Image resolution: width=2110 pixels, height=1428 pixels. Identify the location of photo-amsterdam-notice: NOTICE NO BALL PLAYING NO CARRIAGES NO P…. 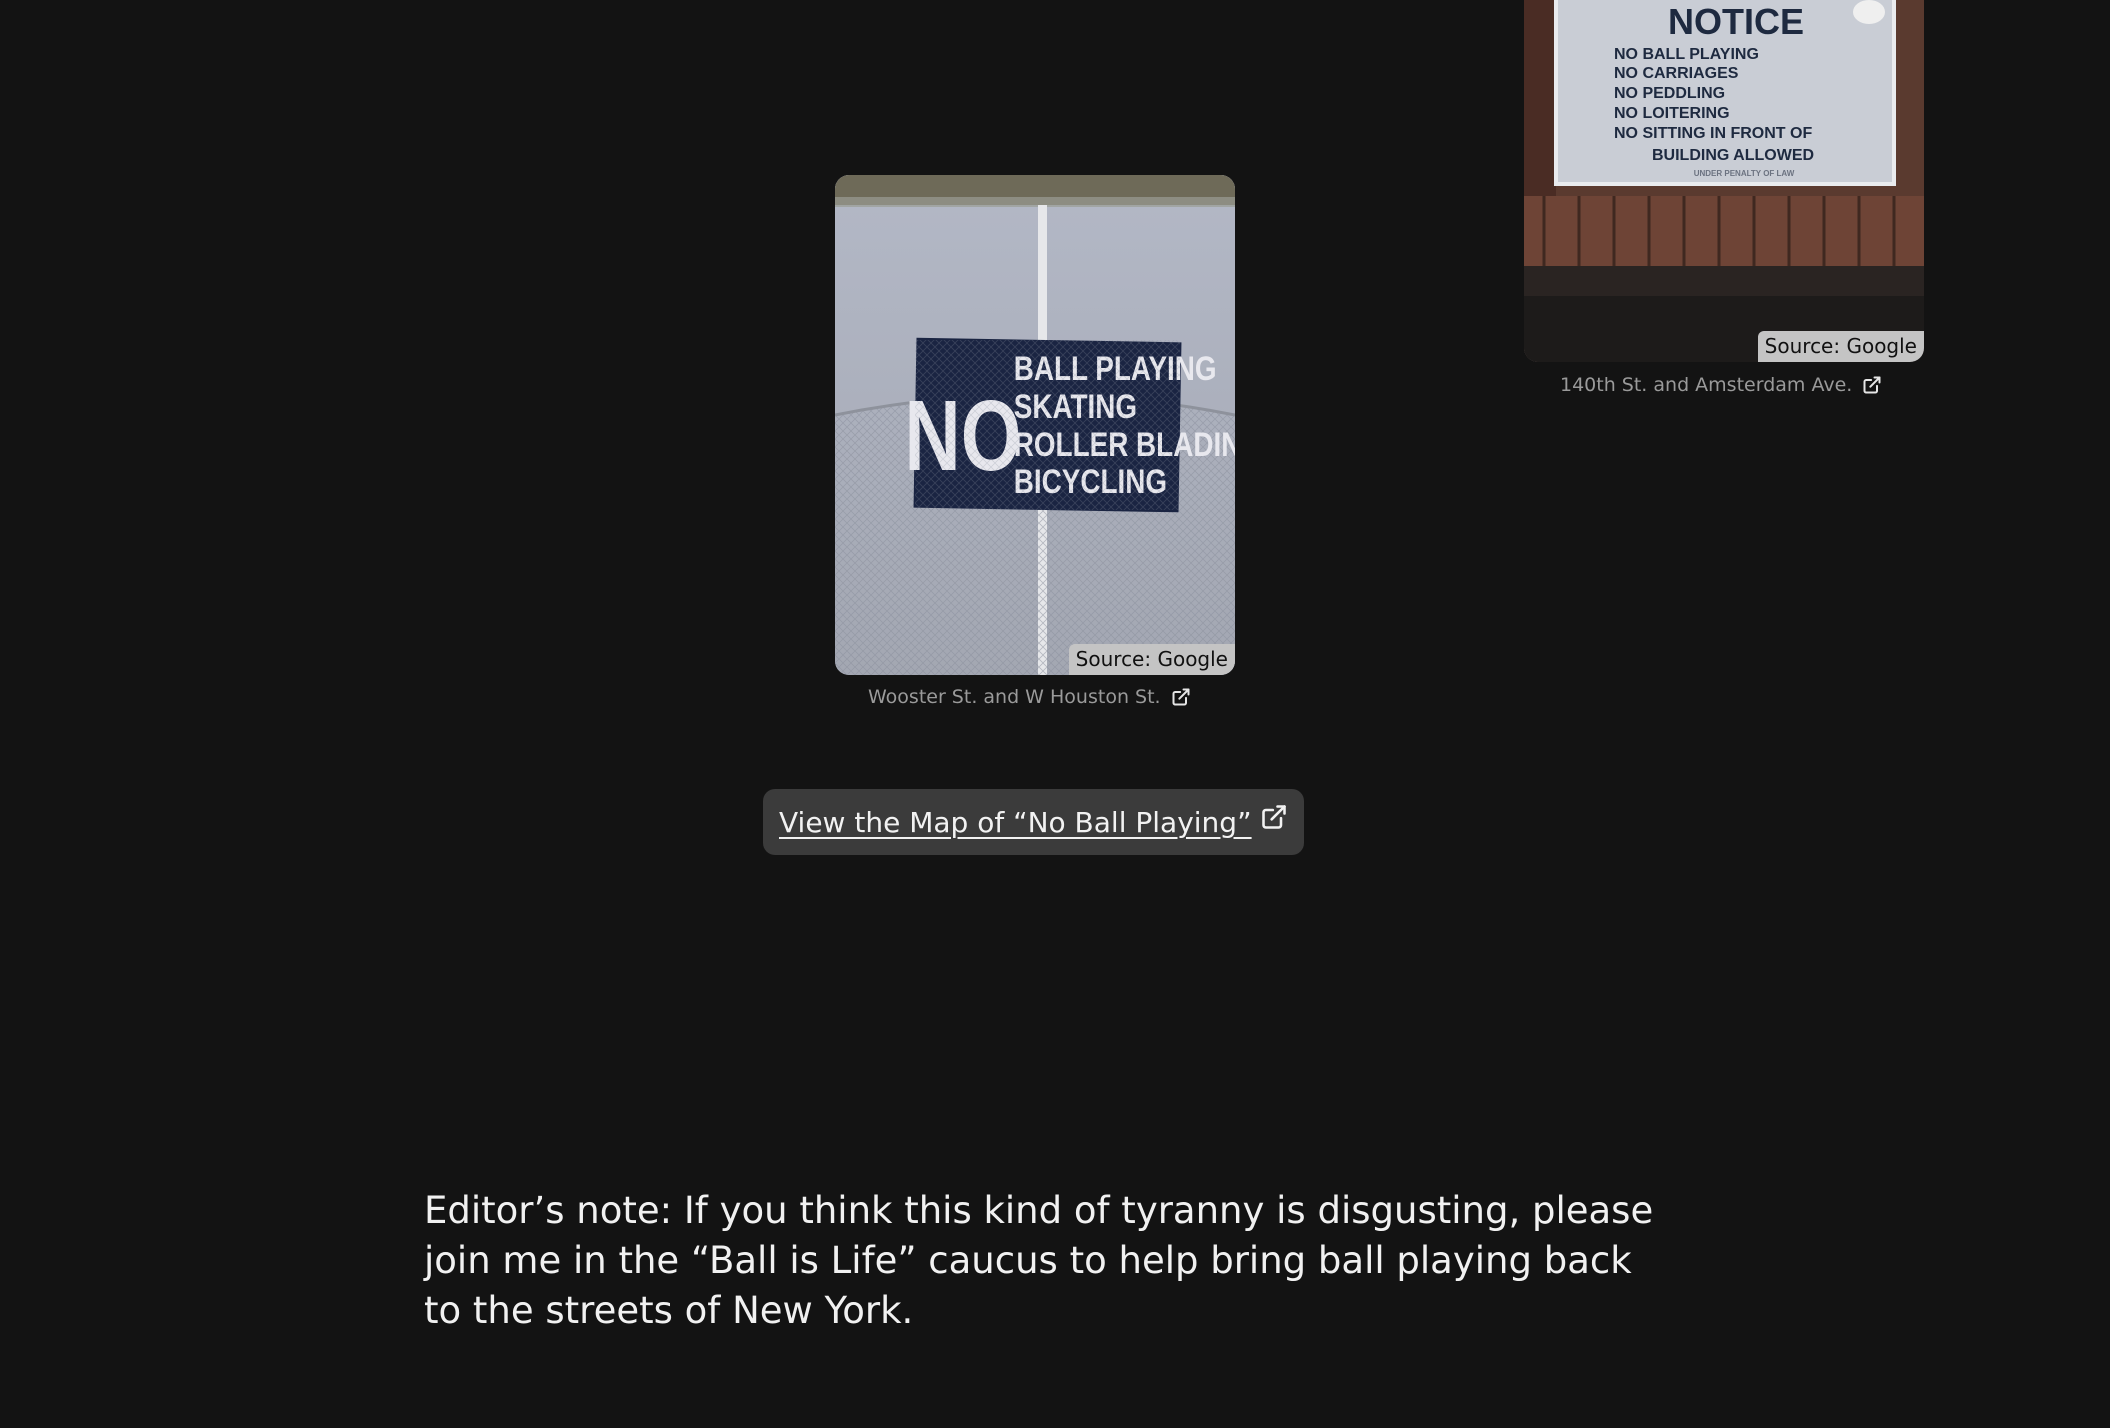
(1724, 181).